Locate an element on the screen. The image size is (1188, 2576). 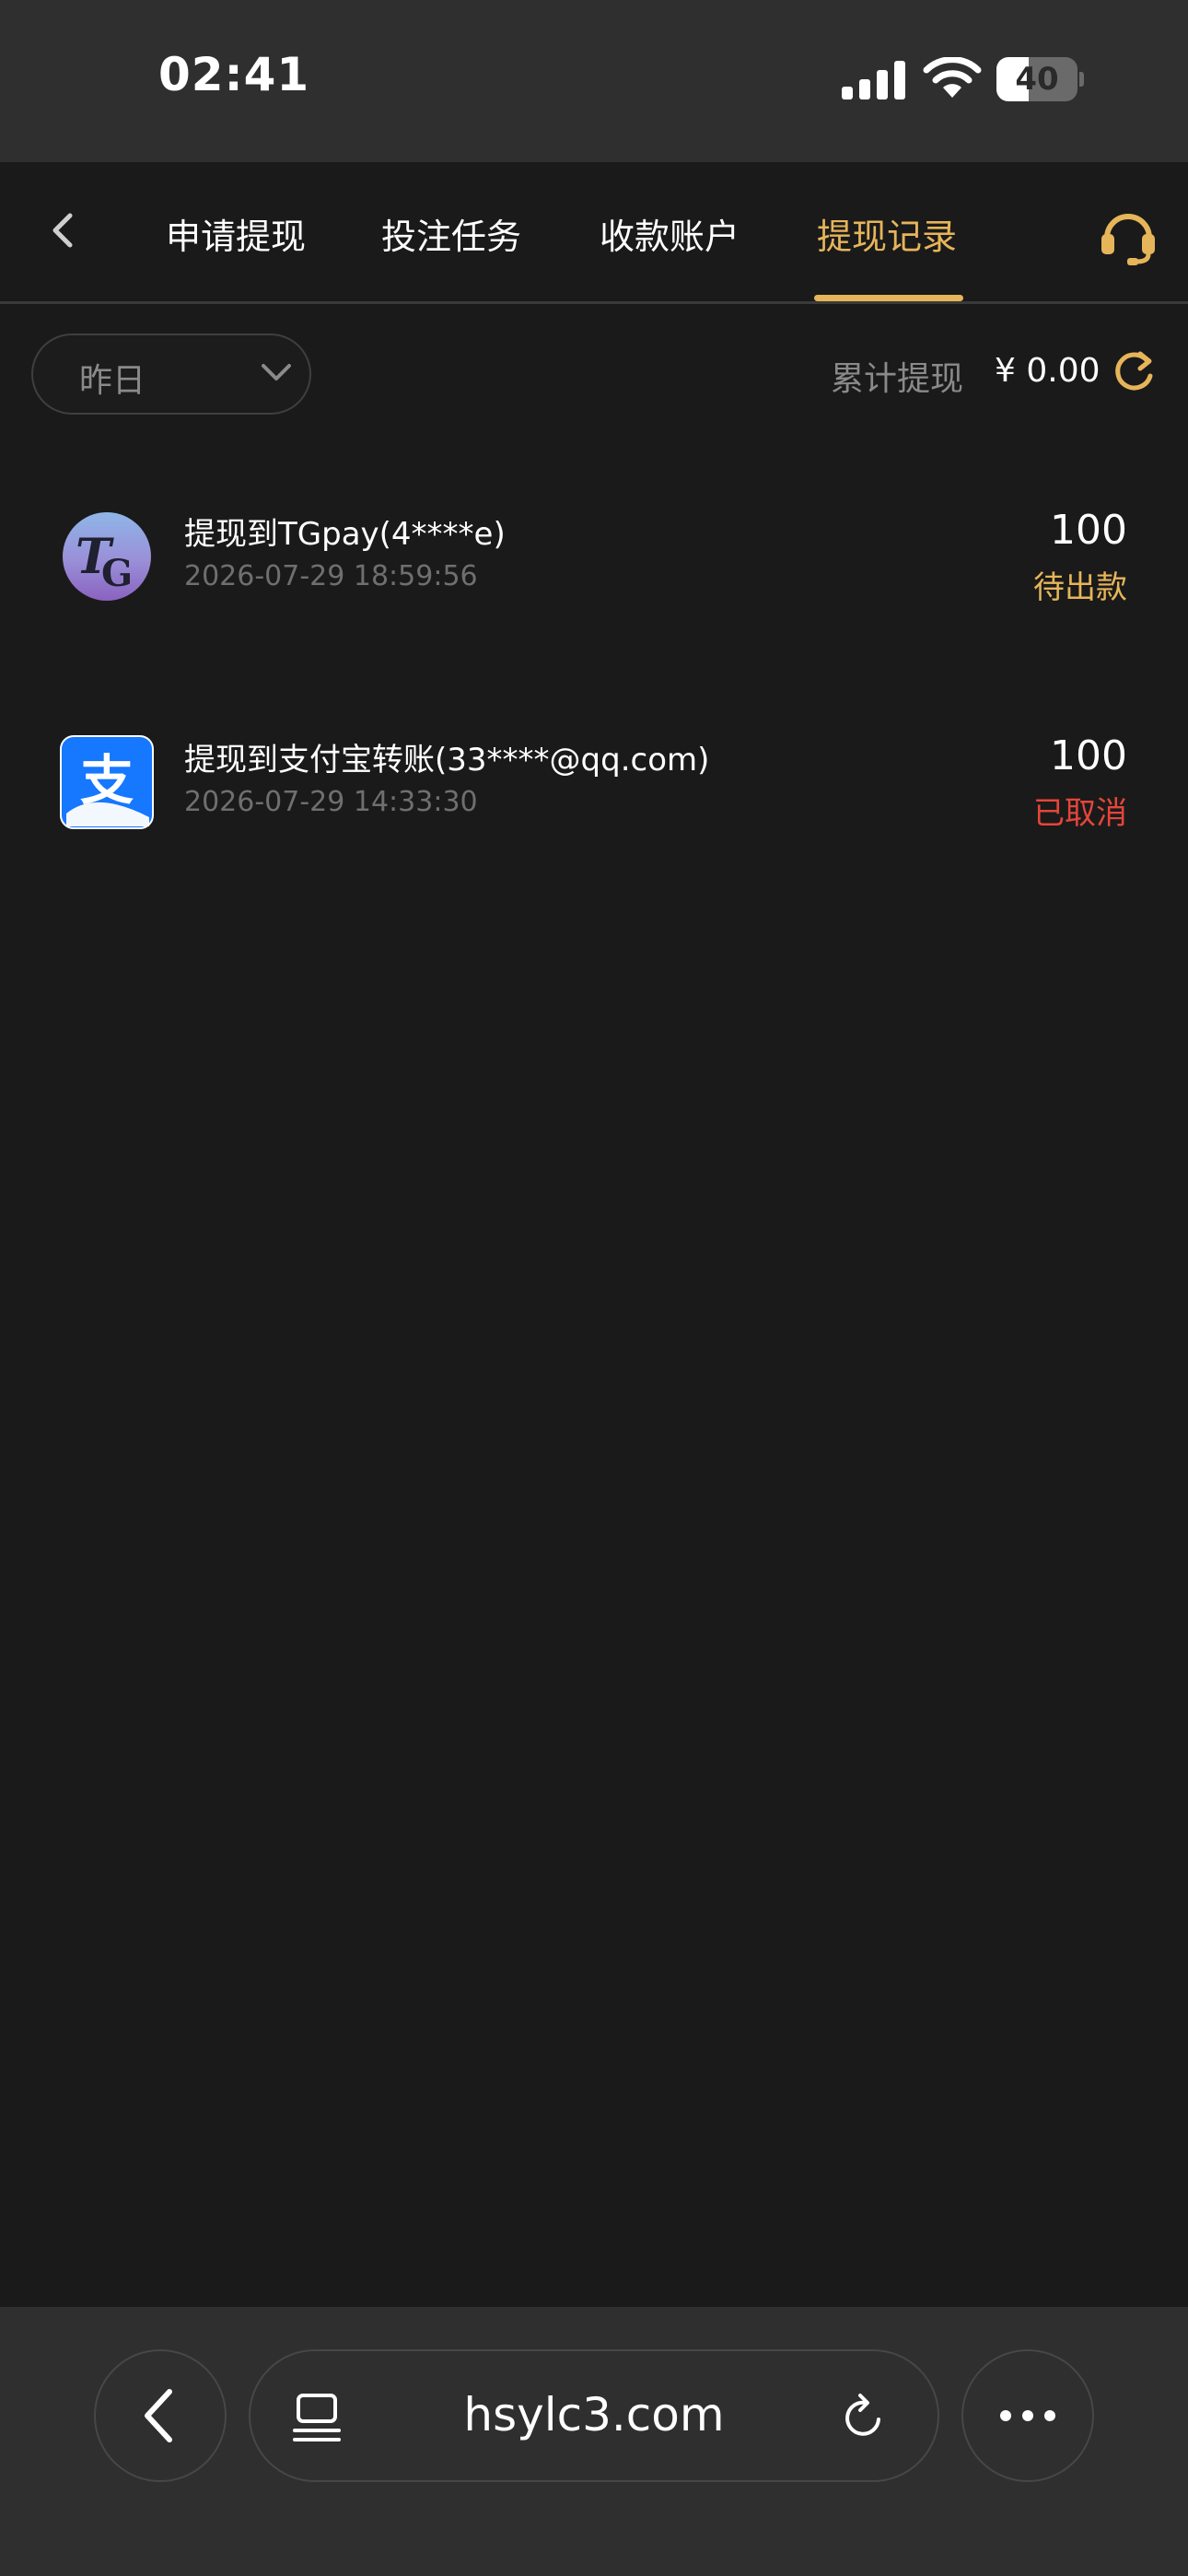
tab-withdrawal-records: 提现记录 is located at coordinates (887, 233).